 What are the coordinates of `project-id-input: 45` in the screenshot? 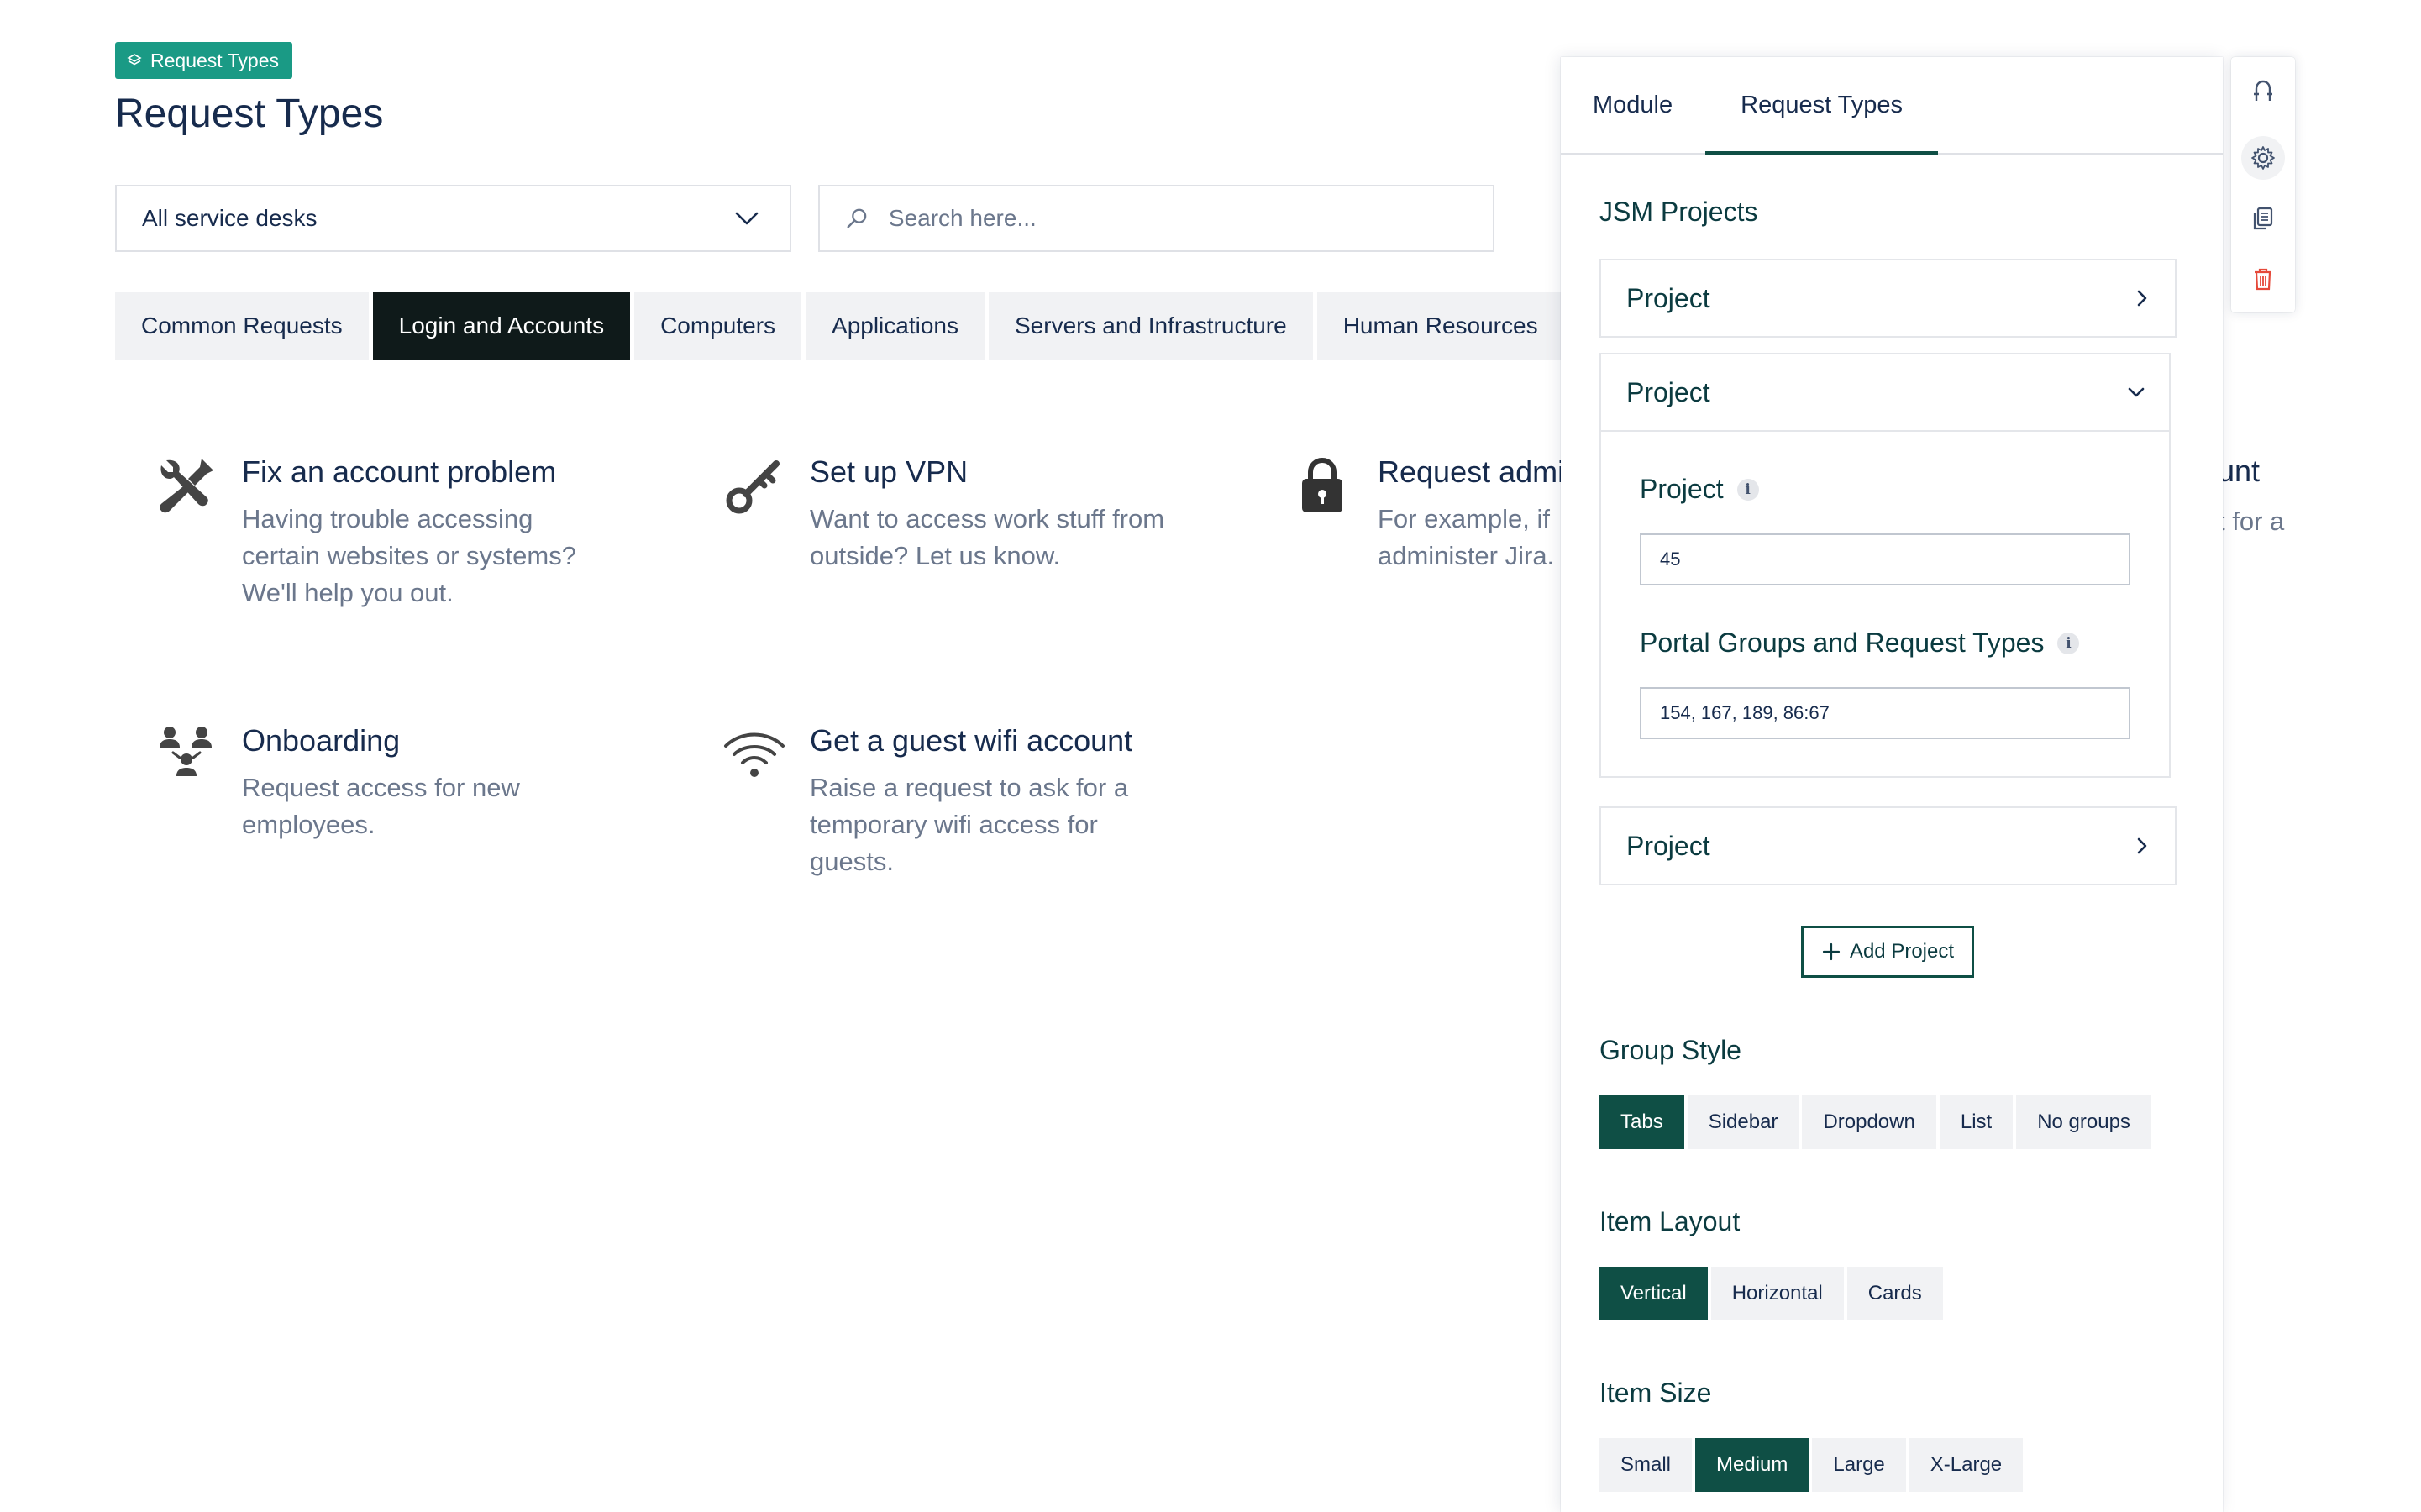 It's located at (1885, 559).